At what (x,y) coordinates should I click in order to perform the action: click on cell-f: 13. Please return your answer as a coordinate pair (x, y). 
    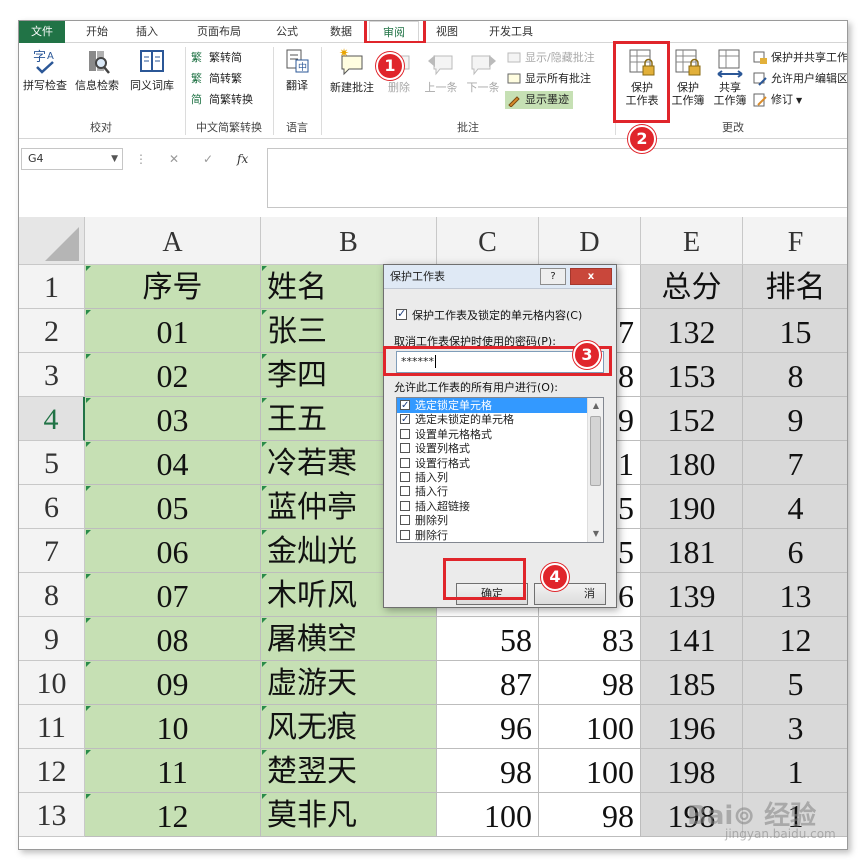
    Looking at the image, I should click on (795, 595).